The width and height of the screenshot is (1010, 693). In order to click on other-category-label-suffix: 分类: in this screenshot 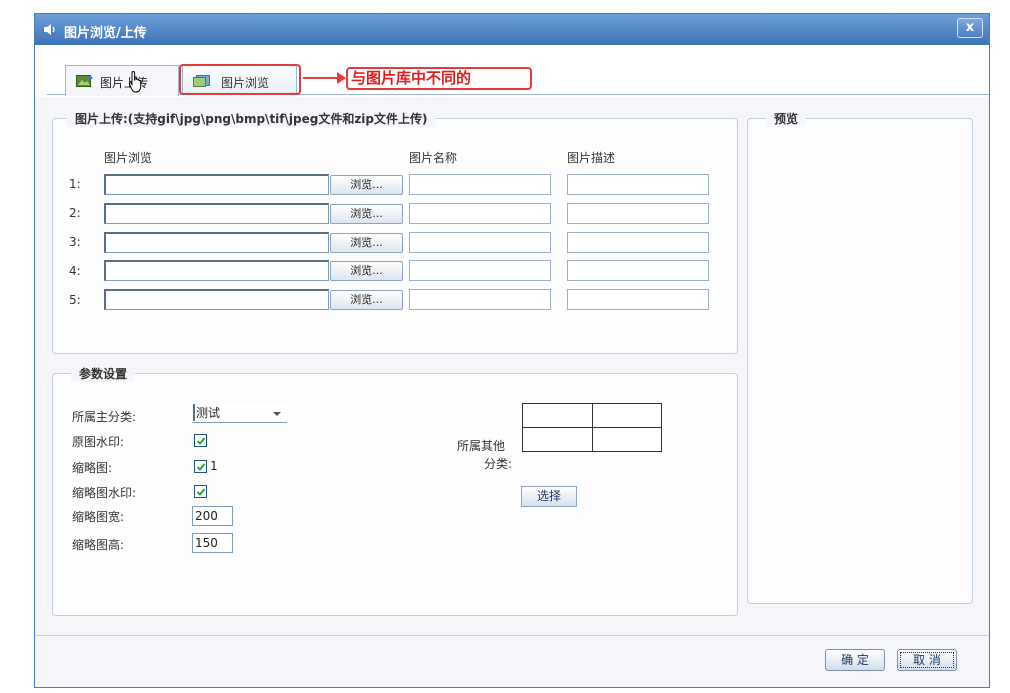, I will do `click(498, 464)`.